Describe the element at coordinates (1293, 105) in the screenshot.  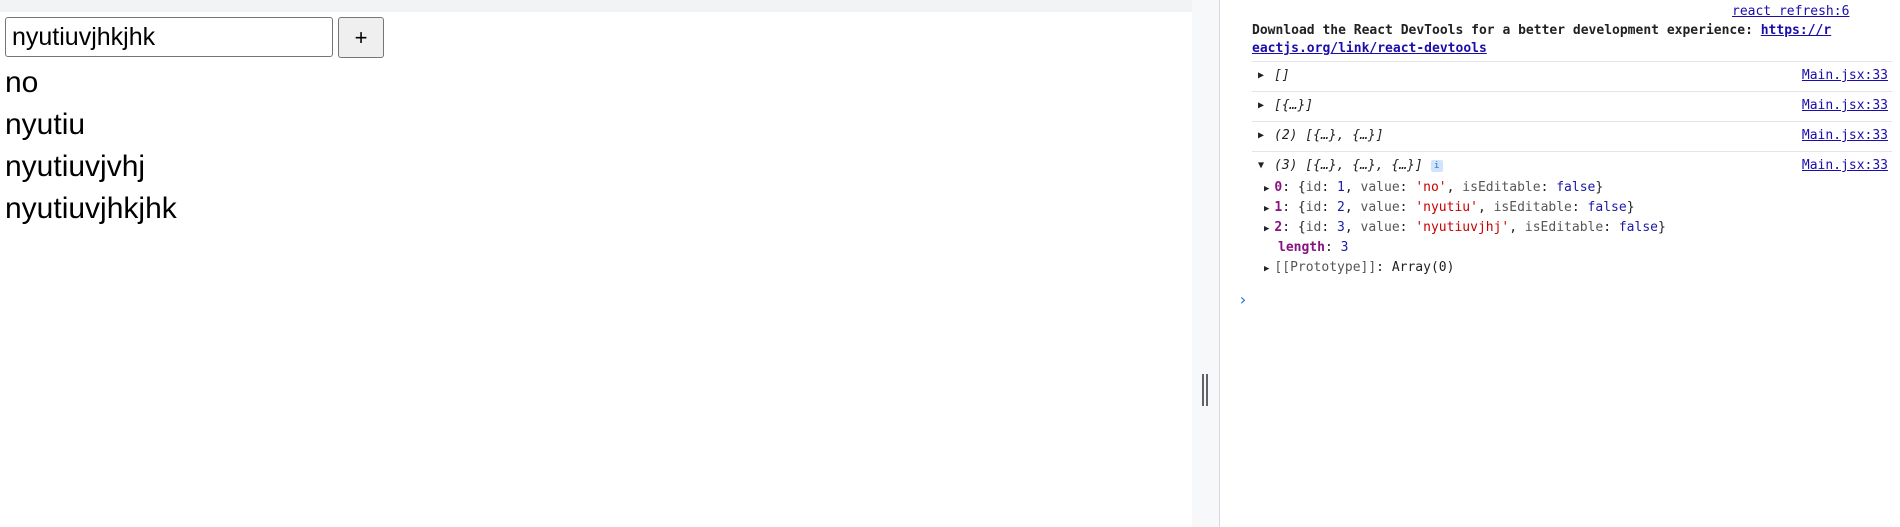
I see `log-preview: [{…}]` at that location.